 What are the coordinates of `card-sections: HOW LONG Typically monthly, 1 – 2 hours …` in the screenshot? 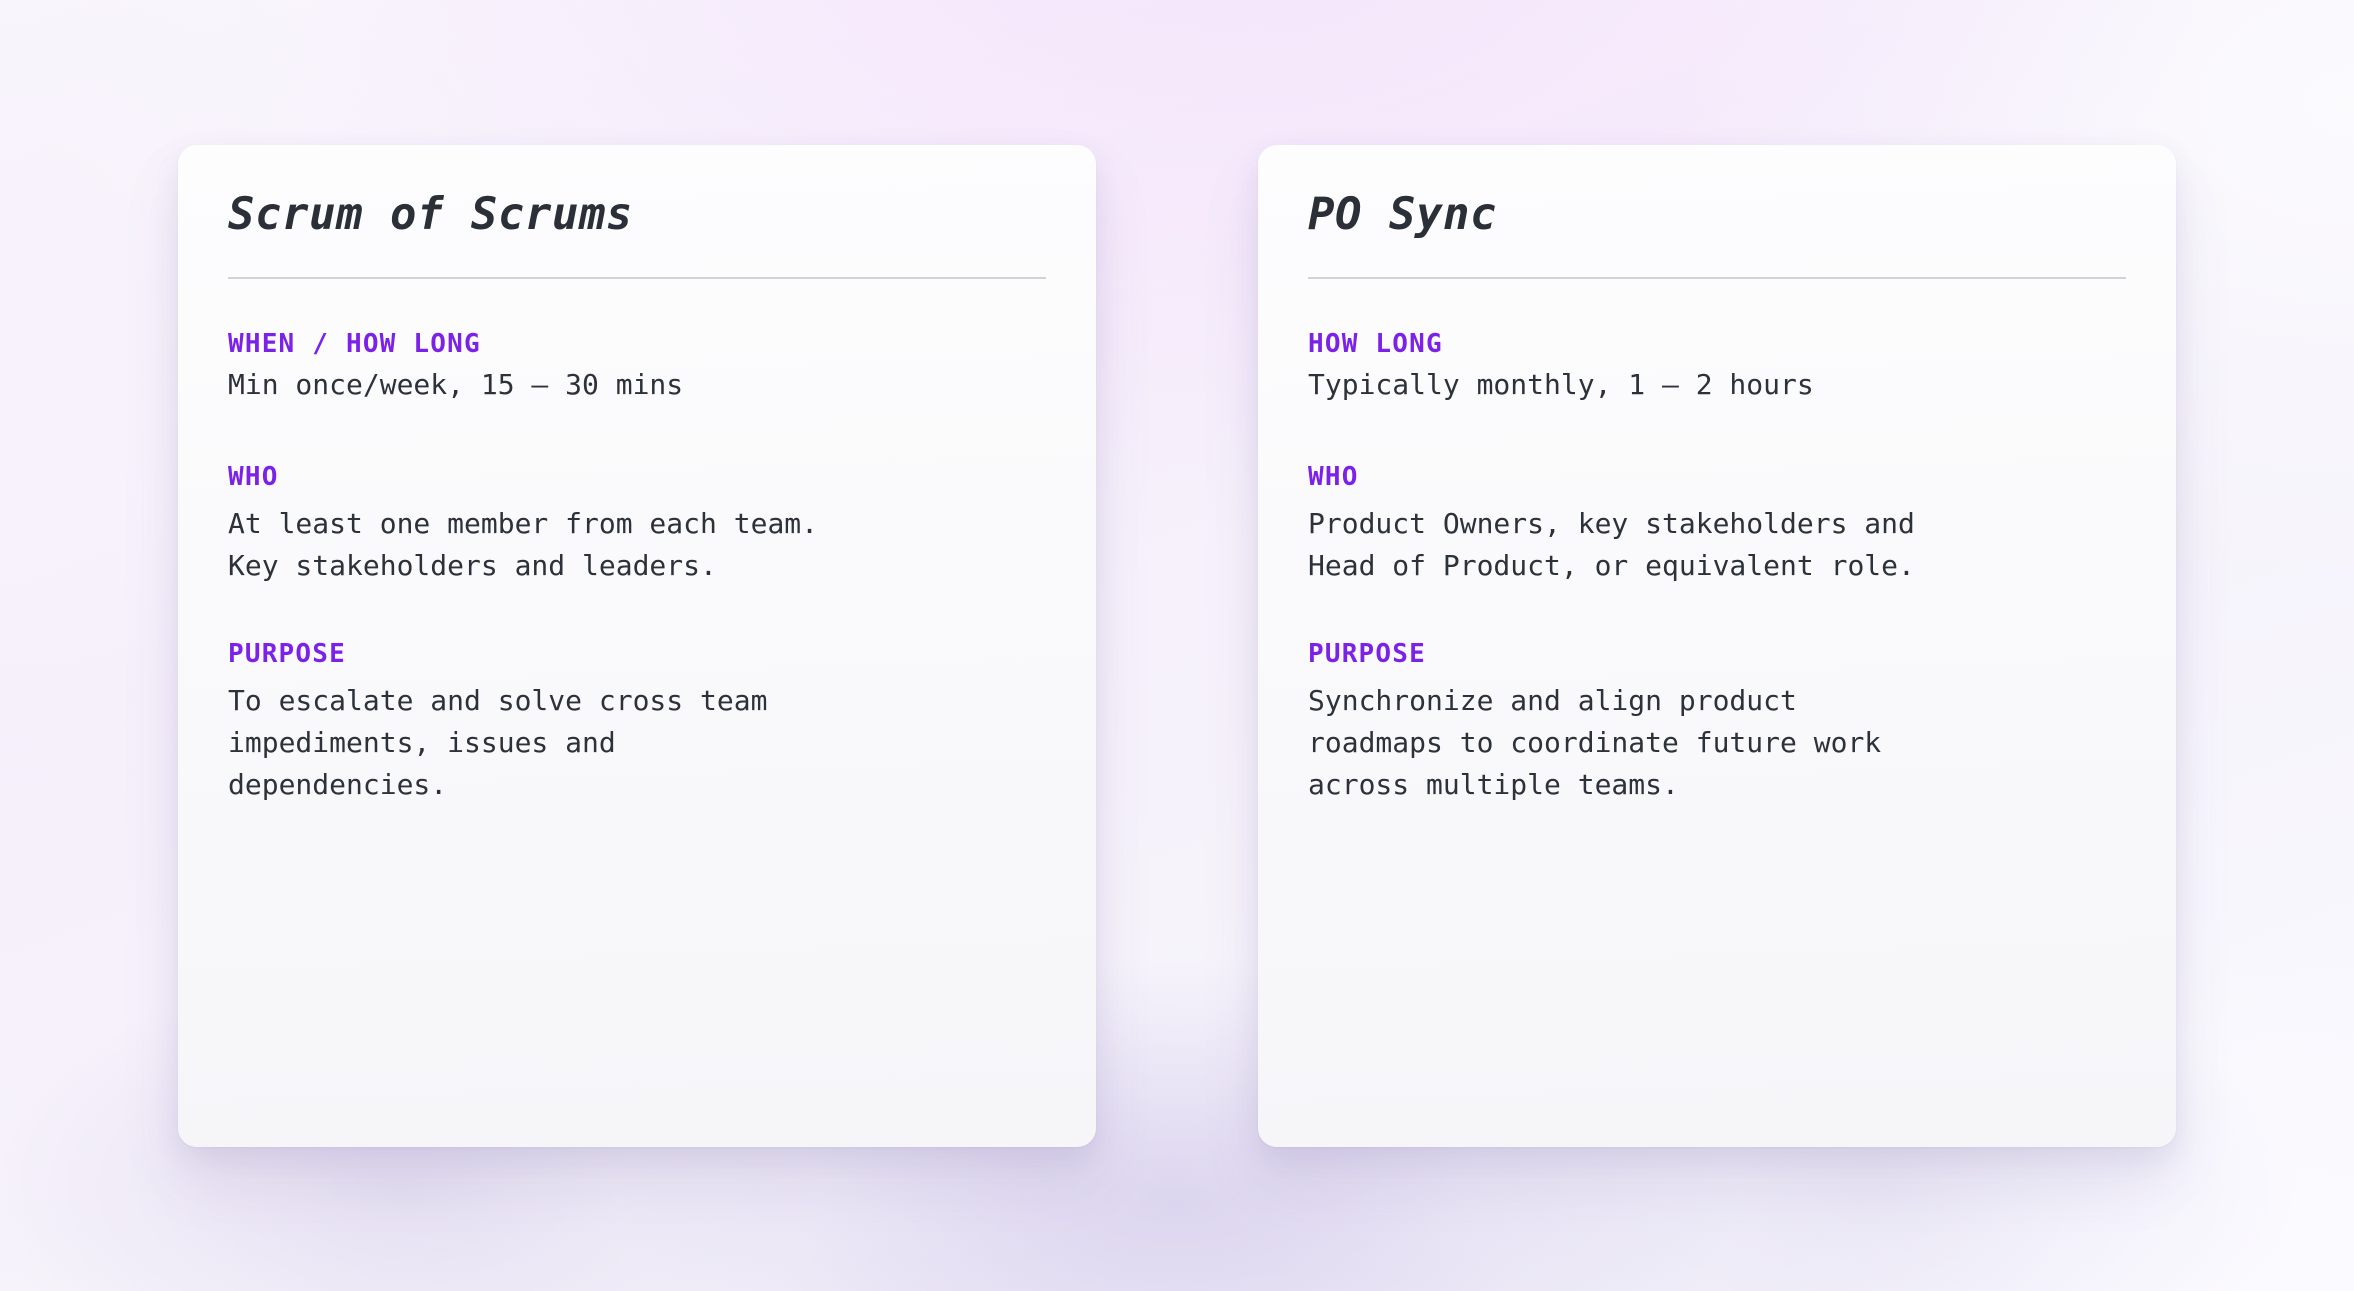 It's located at (1717, 568).